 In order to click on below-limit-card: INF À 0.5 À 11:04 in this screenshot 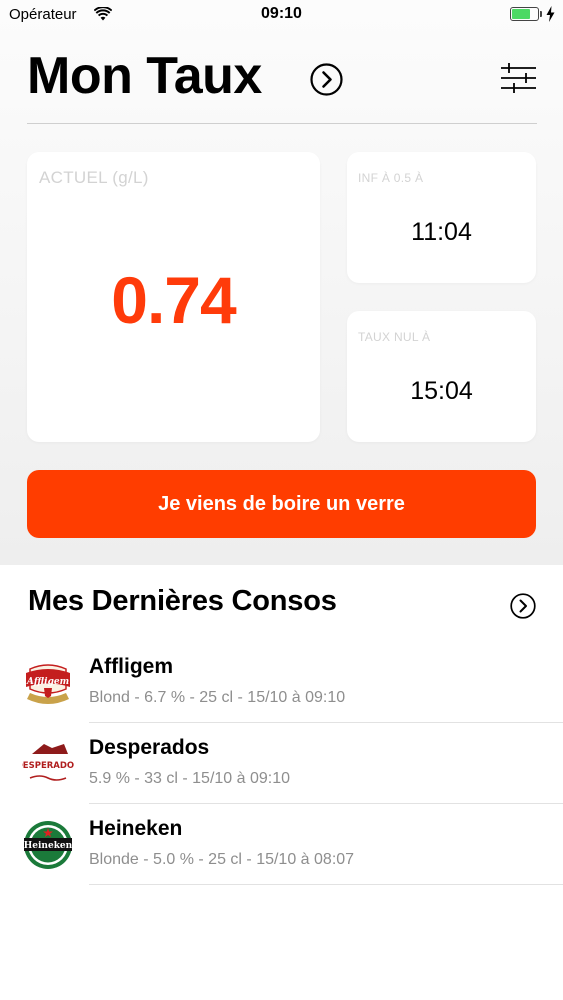, I will do `click(441, 217)`.